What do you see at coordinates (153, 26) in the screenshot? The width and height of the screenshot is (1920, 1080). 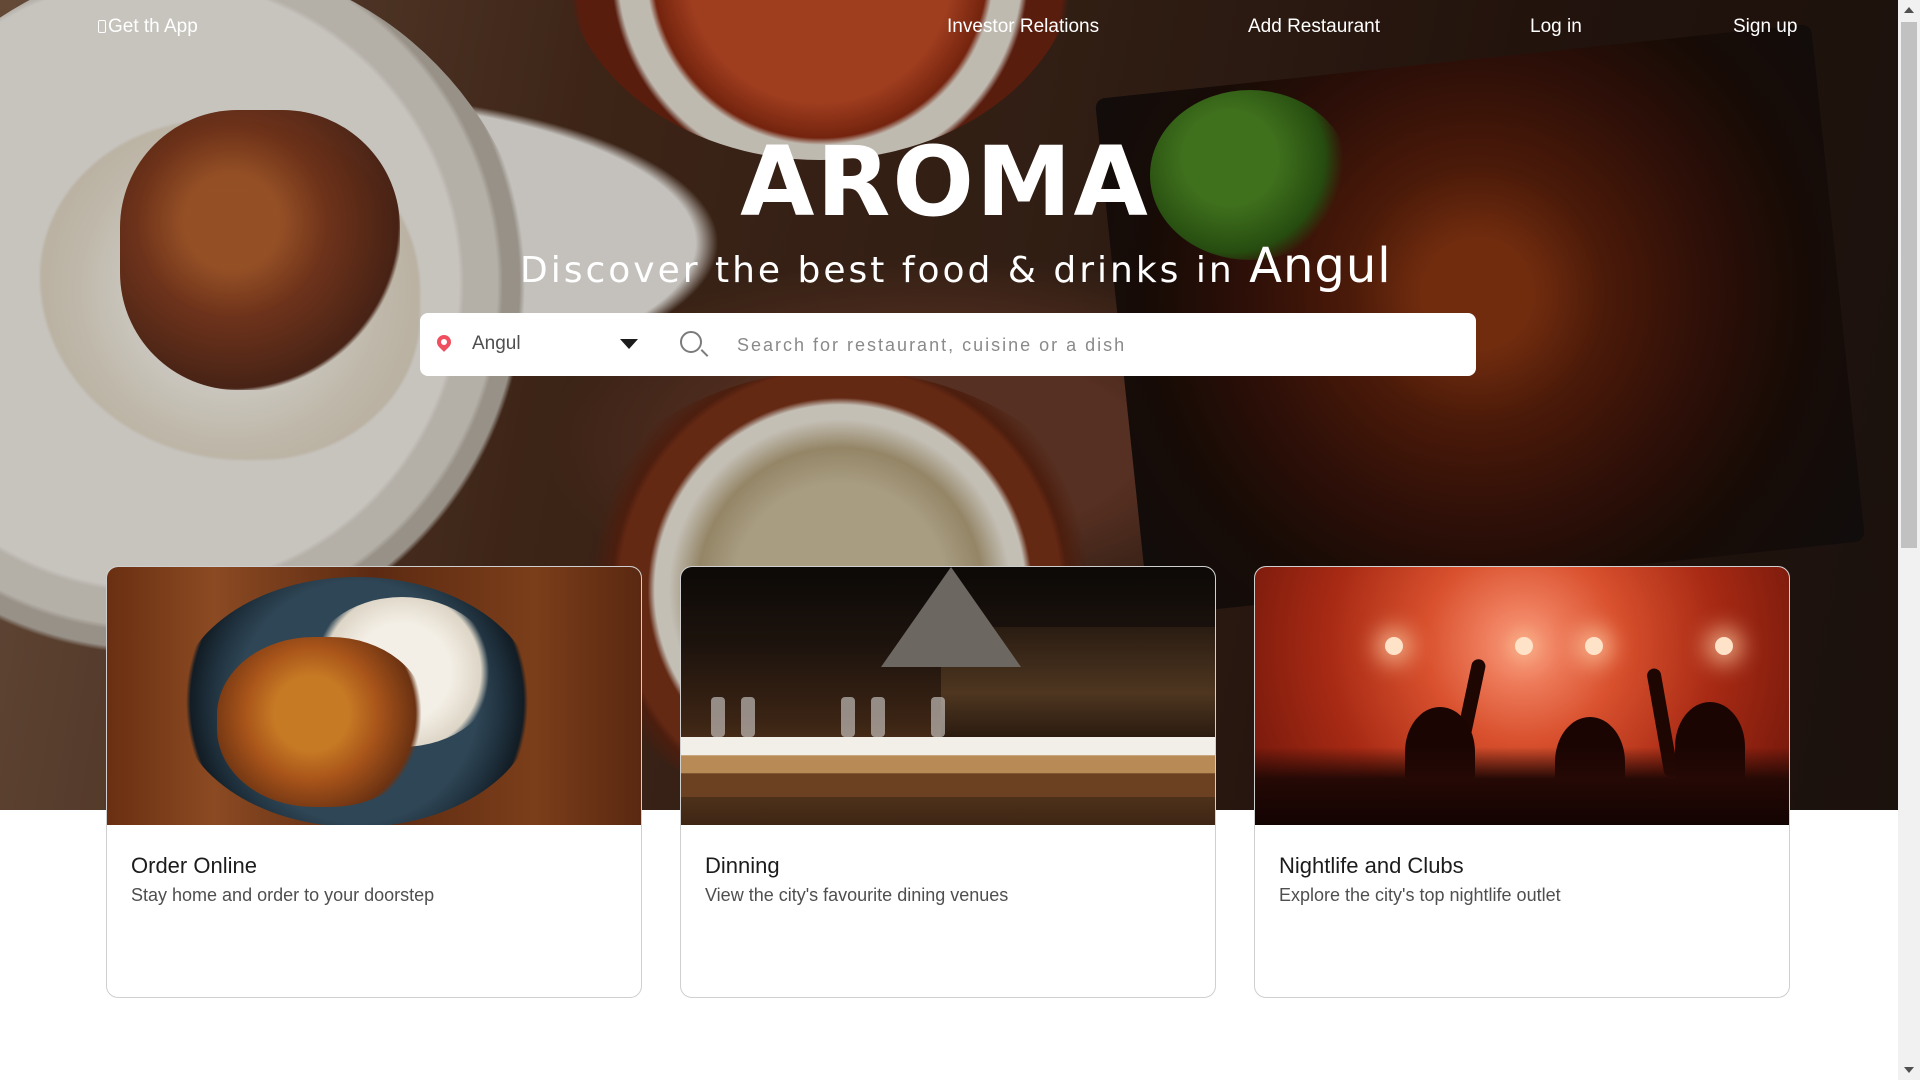 I see `get-app-label: Get th App` at bounding box center [153, 26].